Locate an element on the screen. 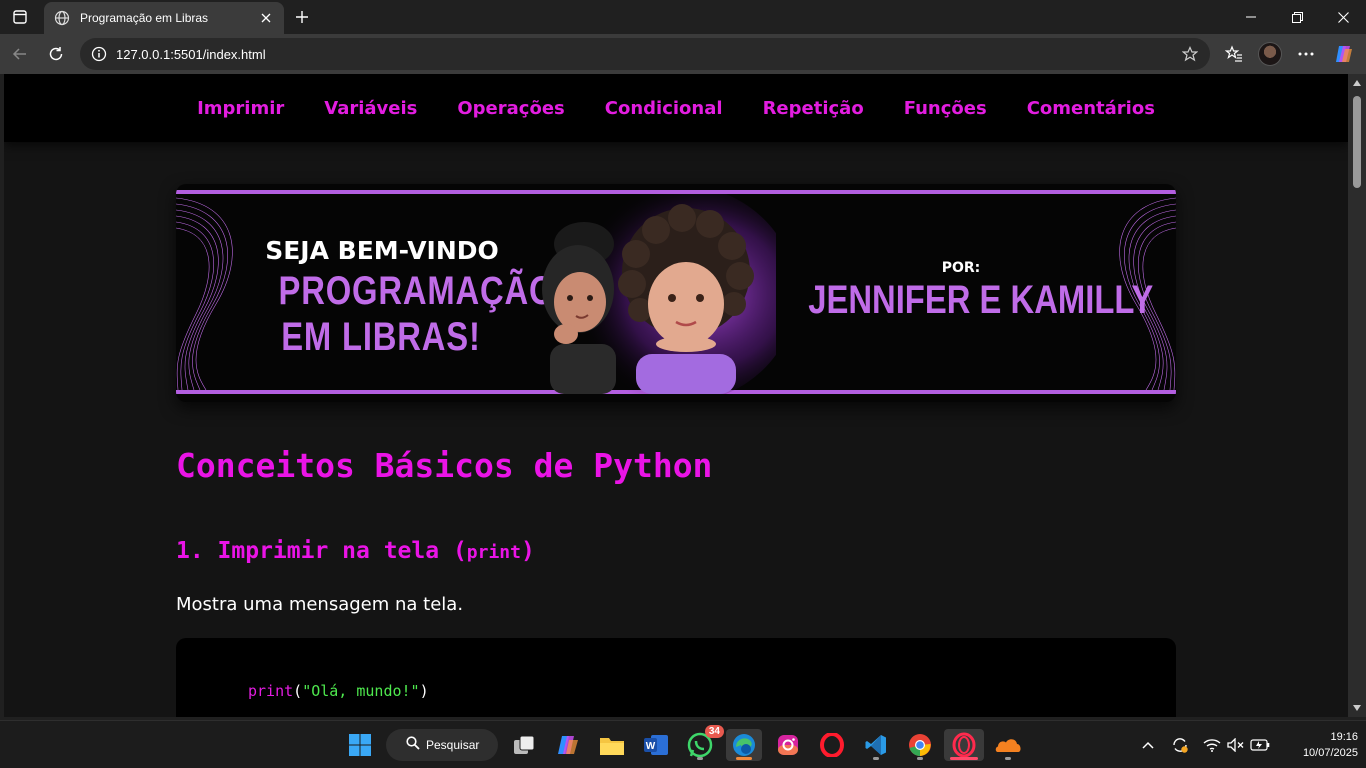 The height and width of the screenshot is (768, 1366). show-hidden-icons-chevron-icon is located at coordinates (1148, 745).